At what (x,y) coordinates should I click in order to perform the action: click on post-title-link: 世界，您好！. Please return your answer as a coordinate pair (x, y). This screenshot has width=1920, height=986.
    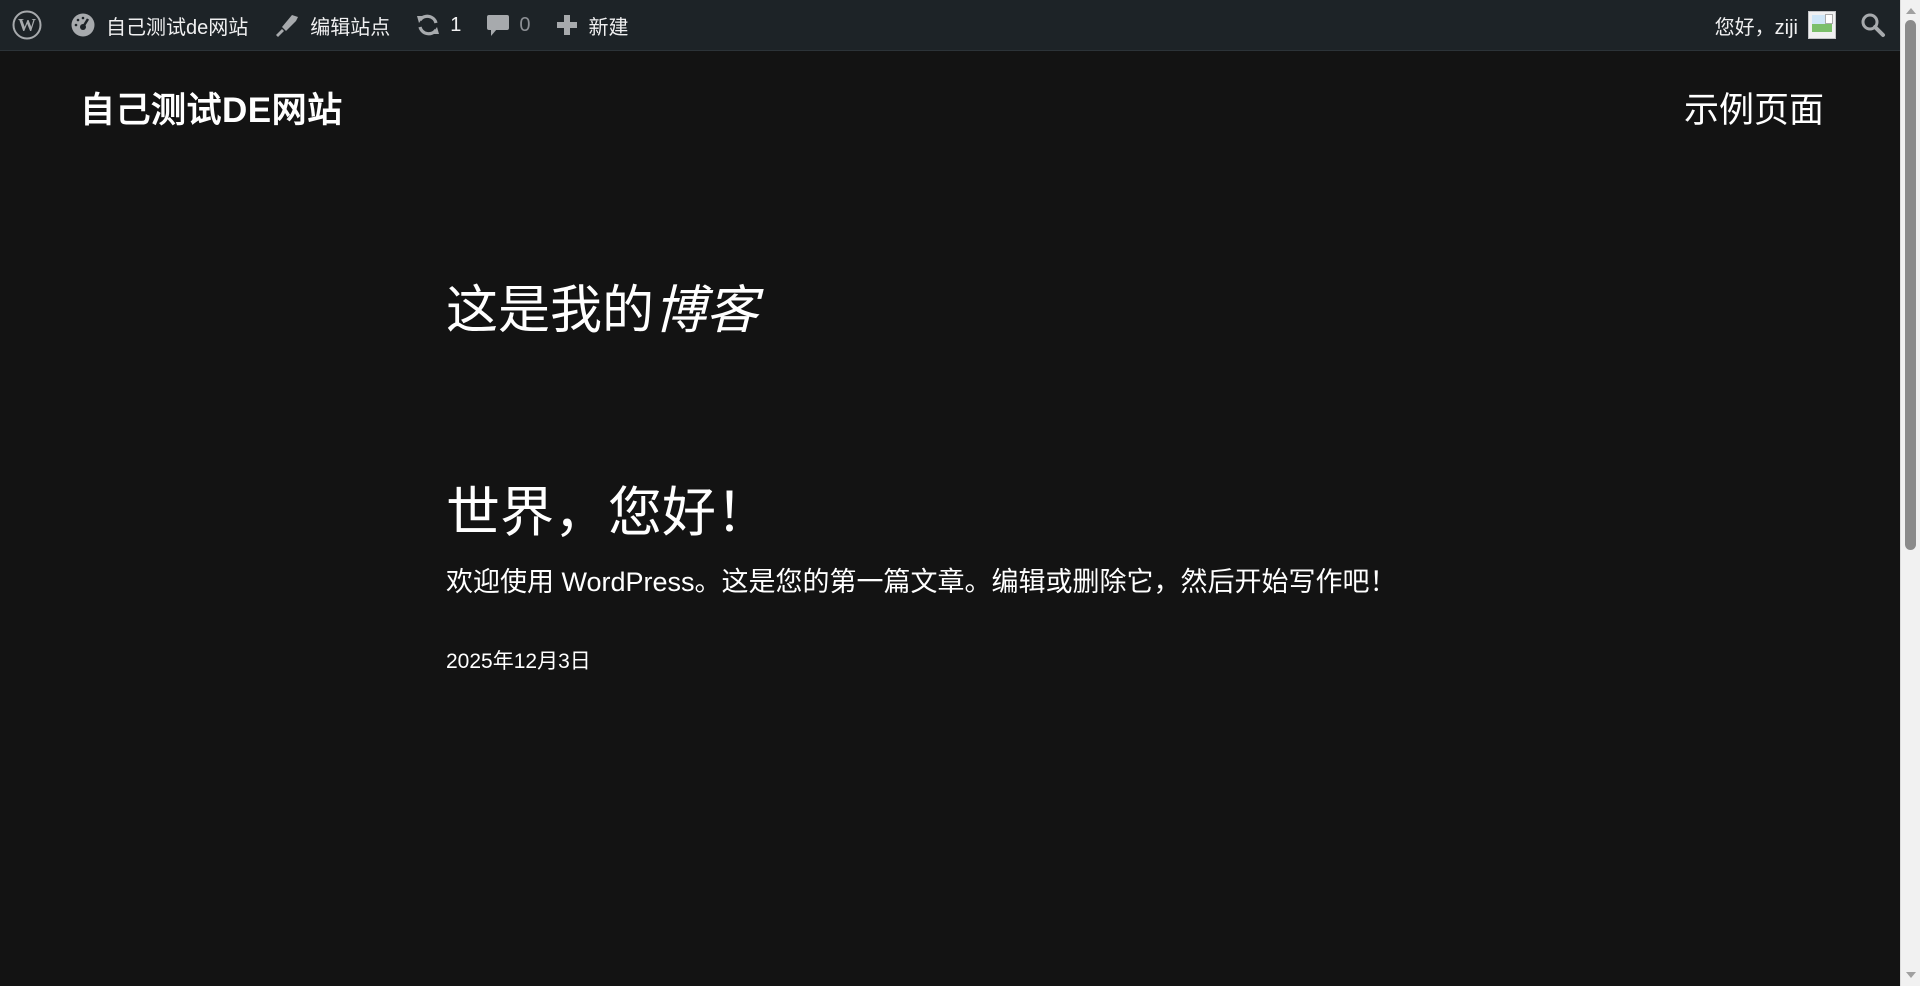
    Looking at the image, I should click on (608, 507).